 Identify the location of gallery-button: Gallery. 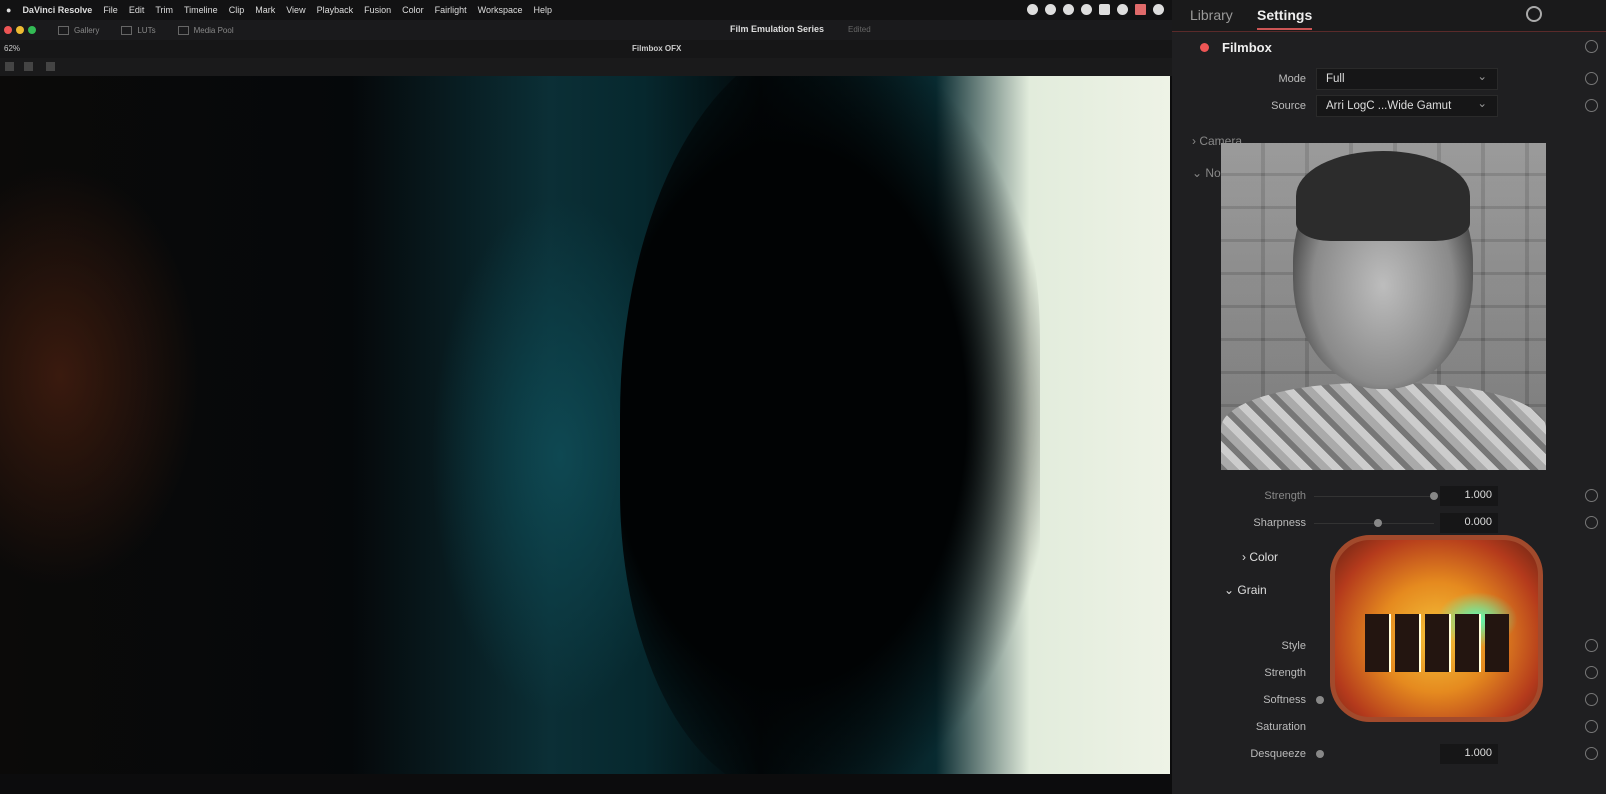
(79, 30).